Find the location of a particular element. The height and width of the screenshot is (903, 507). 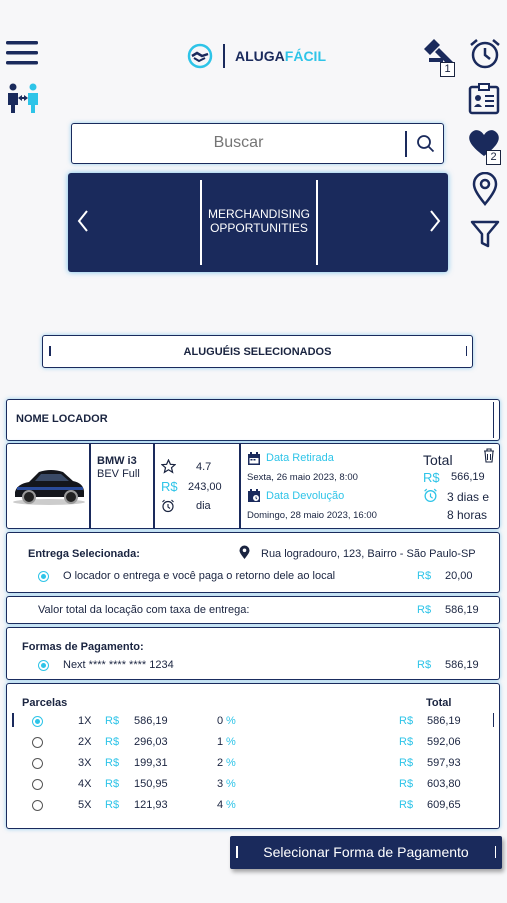

banner-text: MERCHANDISING OPPORTUNITIES is located at coordinates (258, 221).